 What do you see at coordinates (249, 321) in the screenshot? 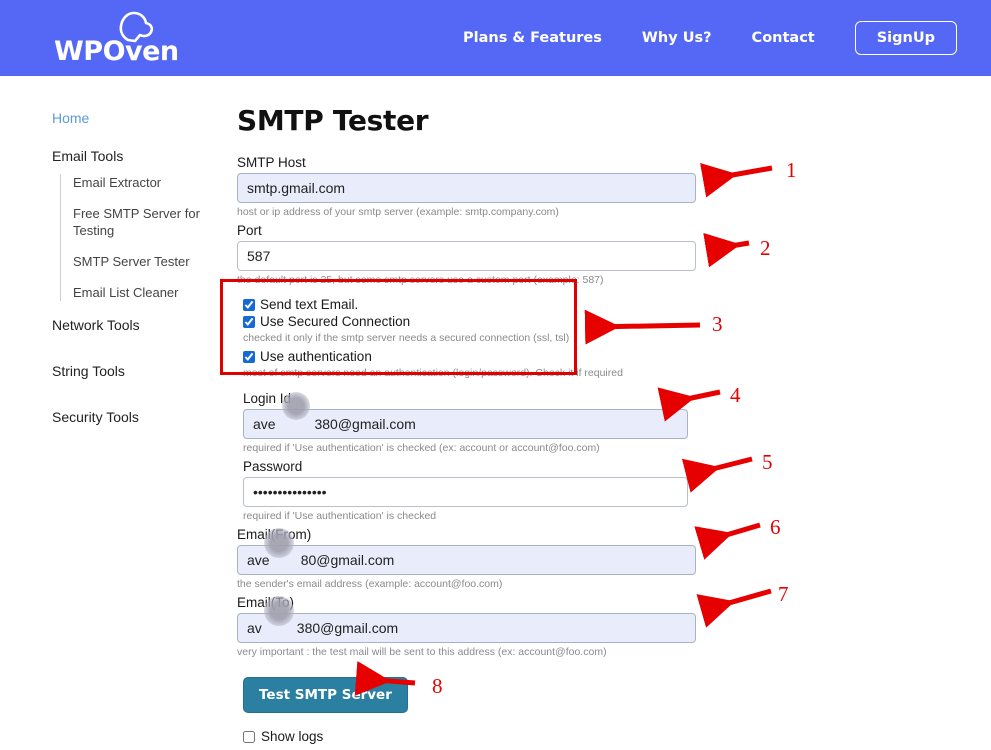
I see `use-secured-connection-checkbox` at bounding box center [249, 321].